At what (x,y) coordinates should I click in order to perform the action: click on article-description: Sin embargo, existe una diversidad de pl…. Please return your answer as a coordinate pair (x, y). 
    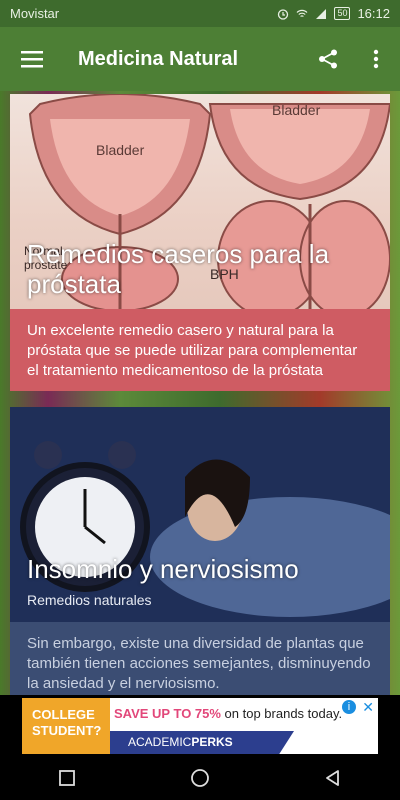
    Looking at the image, I should click on (200, 658).